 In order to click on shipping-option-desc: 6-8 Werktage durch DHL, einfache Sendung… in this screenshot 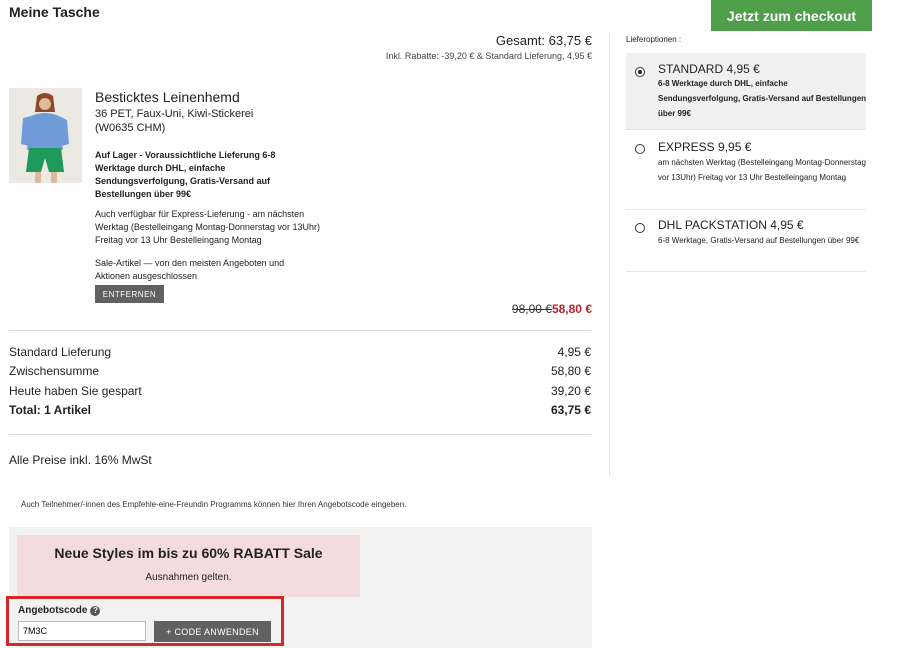, I will do `click(762, 98)`.